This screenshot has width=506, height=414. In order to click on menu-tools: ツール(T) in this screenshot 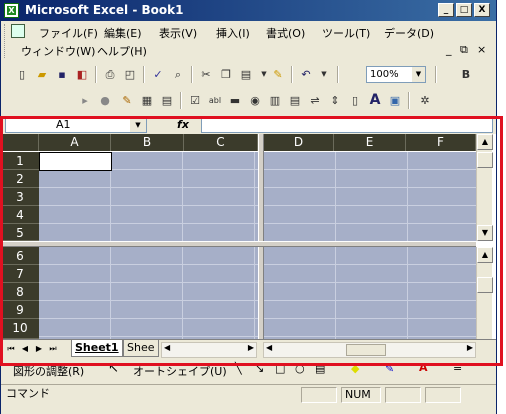, I will do `click(346, 33)`.